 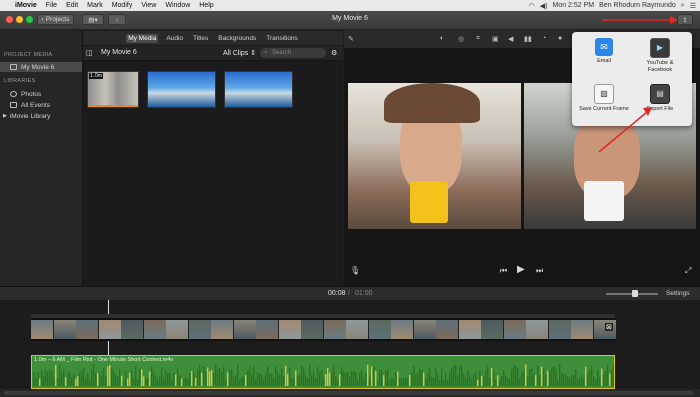 What do you see at coordinates (72, 5) in the screenshot?
I see `menu-edit: Edit` at bounding box center [72, 5].